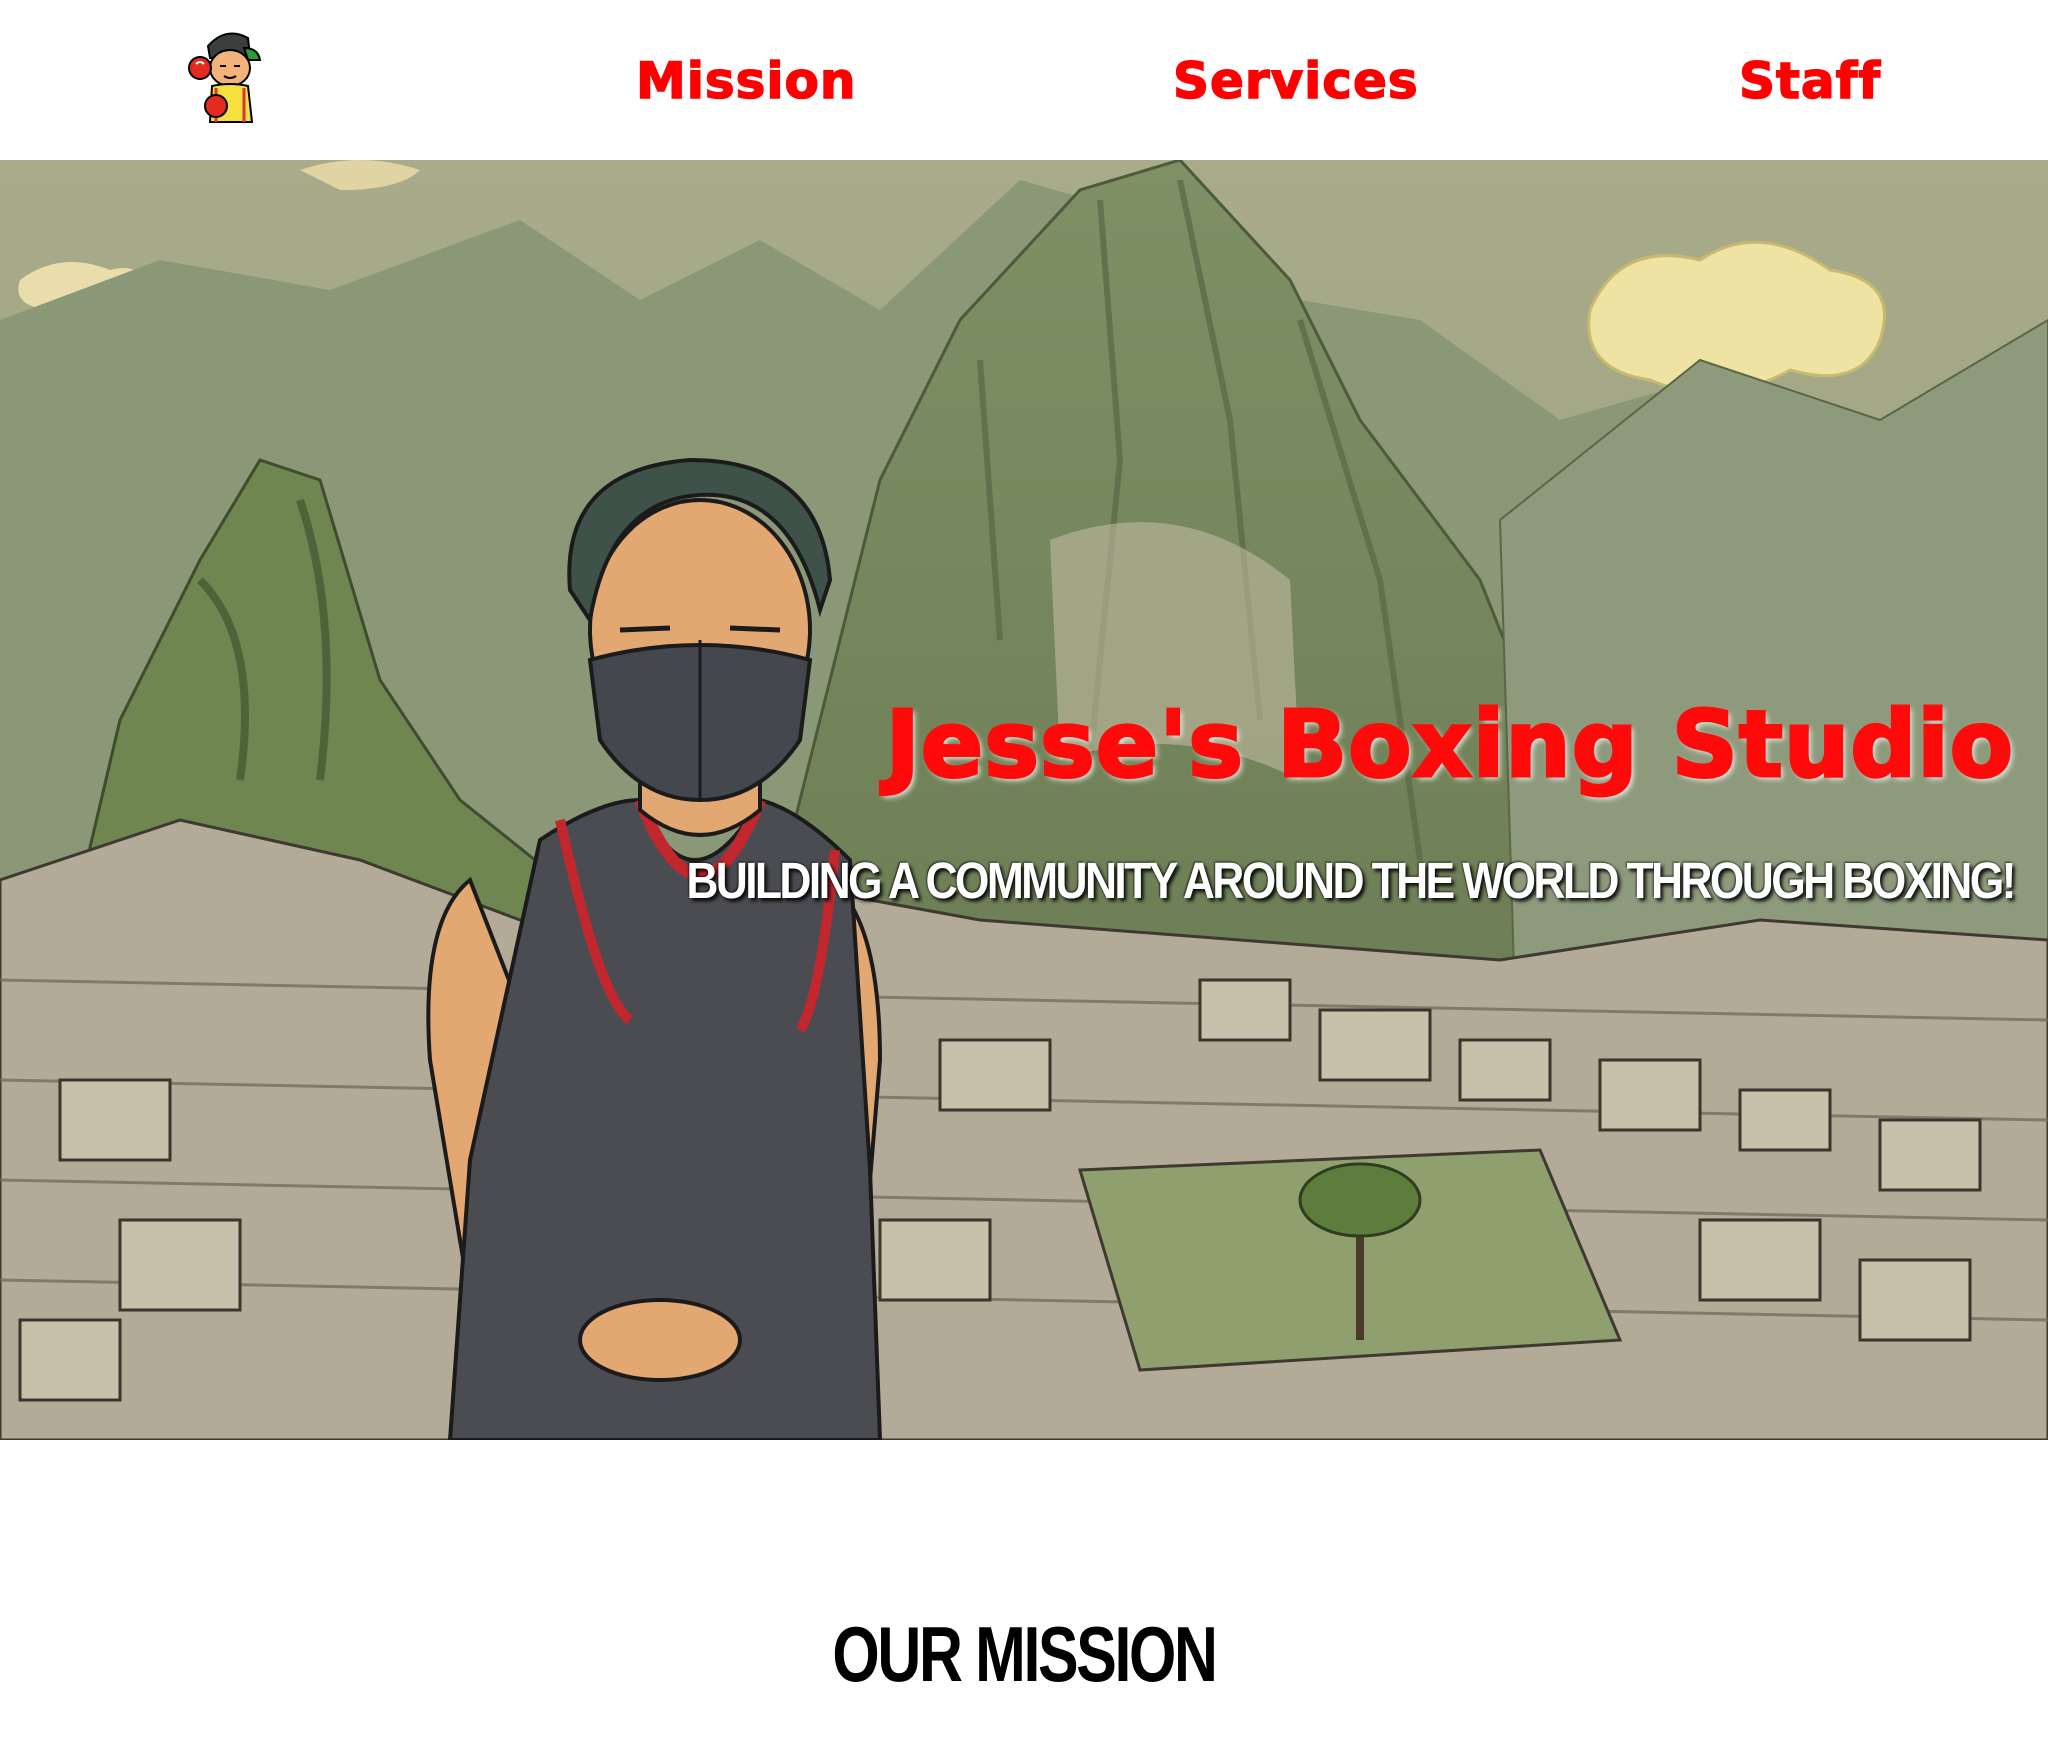 This screenshot has width=2048, height=1754. What do you see at coordinates (1024, 80) in the screenshot?
I see `site-header: Mission Services Staff` at bounding box center [1024, 80].